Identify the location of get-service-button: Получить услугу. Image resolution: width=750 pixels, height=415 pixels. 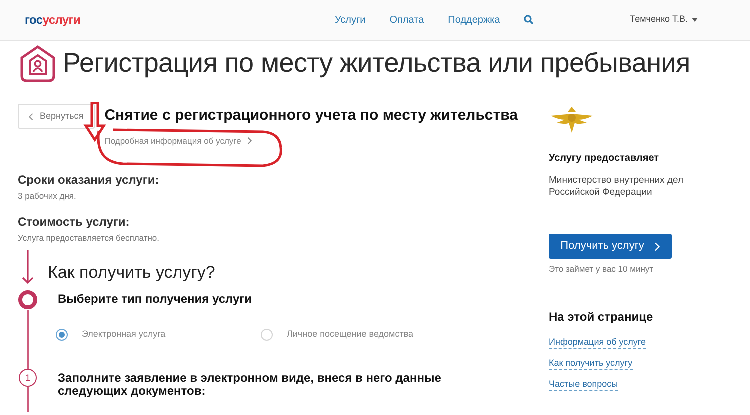
(610, 246).